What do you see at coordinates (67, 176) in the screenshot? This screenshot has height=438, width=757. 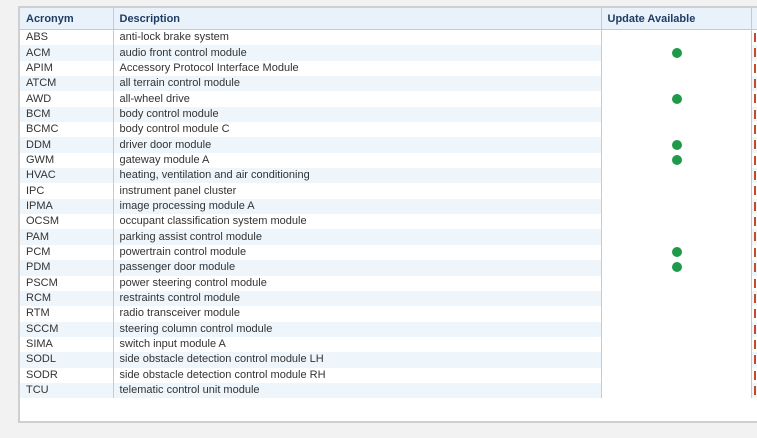 I see `acronym-cell: HVAC` at bounding box center [67, 176].